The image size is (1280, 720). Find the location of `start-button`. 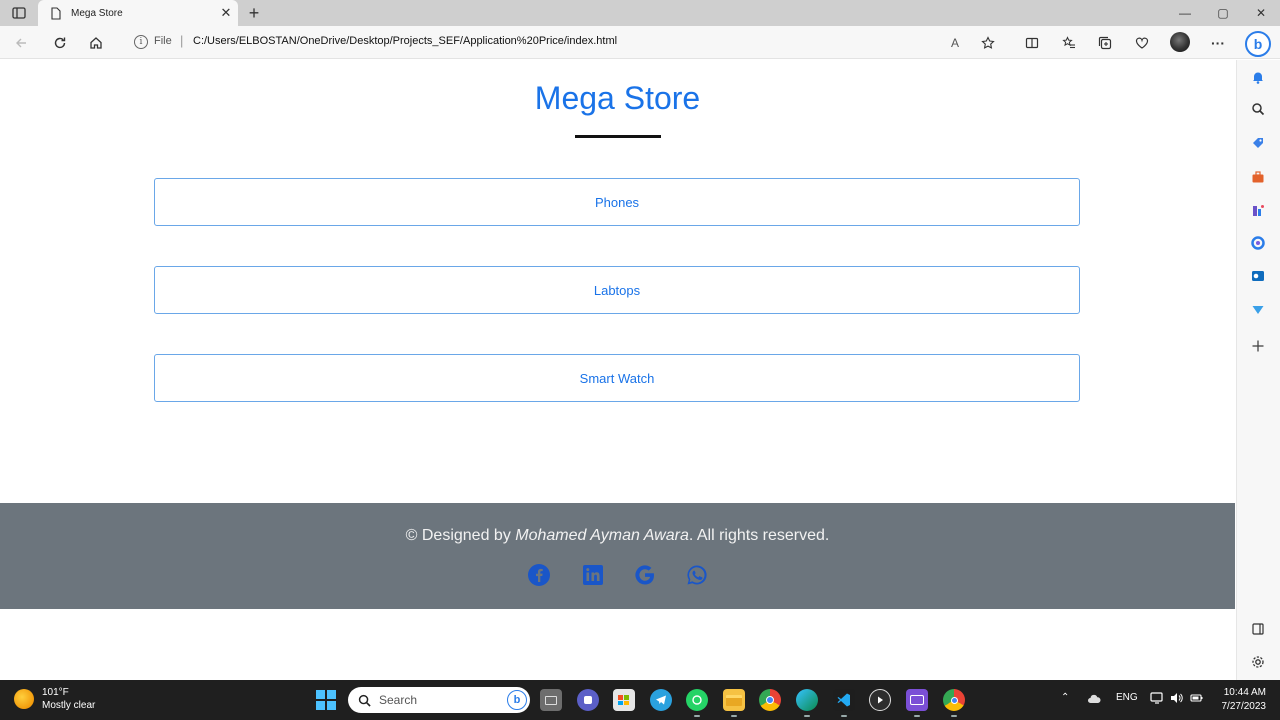

start-button is located at coordinates (326, 700).